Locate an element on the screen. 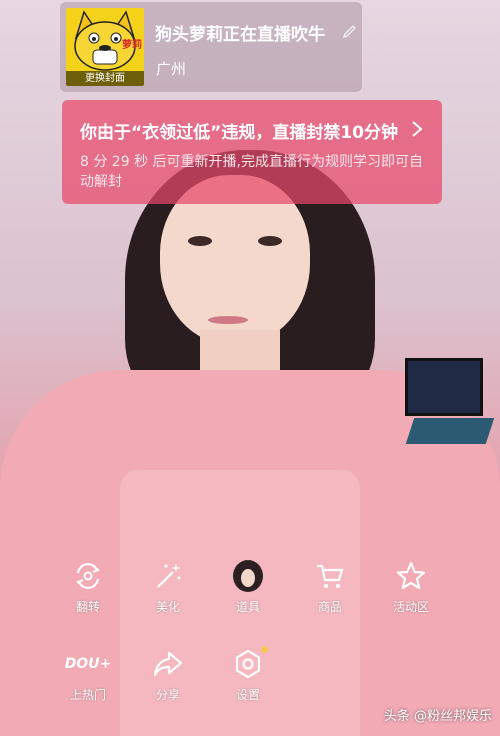 The image size is (500, 736). chevron-right-icon is located at coordinates (417, 129).